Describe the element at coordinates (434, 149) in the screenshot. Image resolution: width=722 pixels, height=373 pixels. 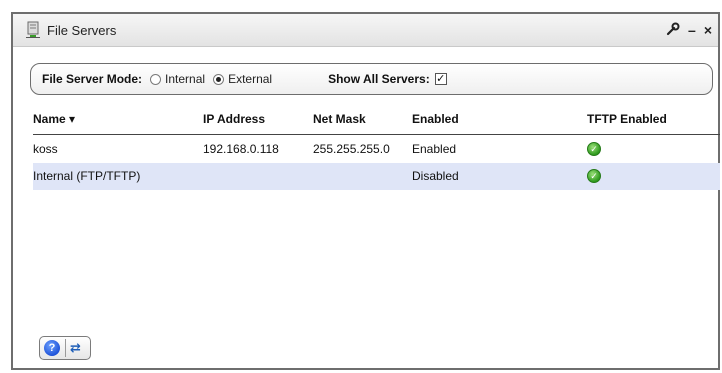
I see `cell-enabled: Enabled` at that location.